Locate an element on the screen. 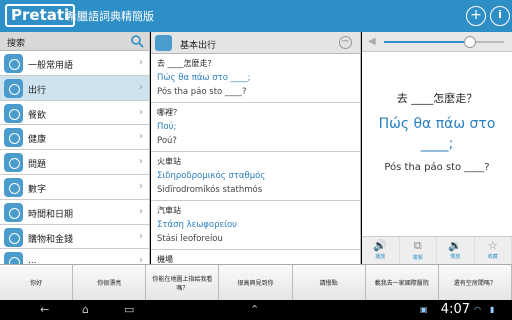  sidebar-item: 數字 › is located at coordinates (74, 187).